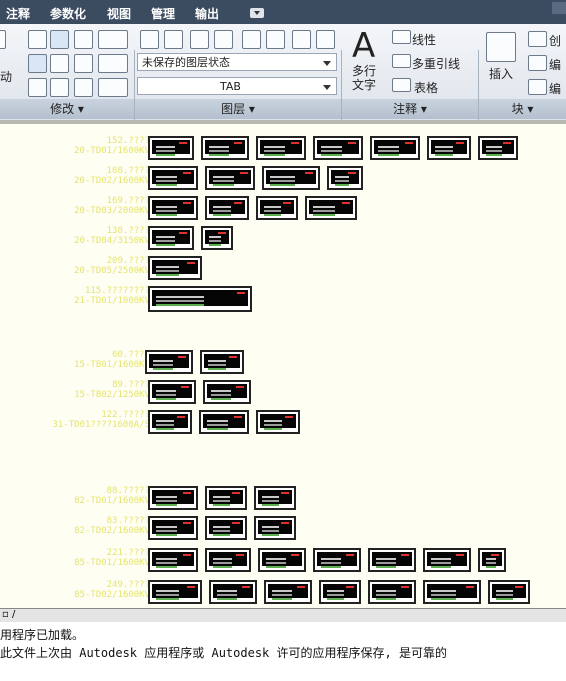 Image resolution: width=566 pixels, height=681 pixels. I want to click on create-block-button: 创, so click(555, 40).